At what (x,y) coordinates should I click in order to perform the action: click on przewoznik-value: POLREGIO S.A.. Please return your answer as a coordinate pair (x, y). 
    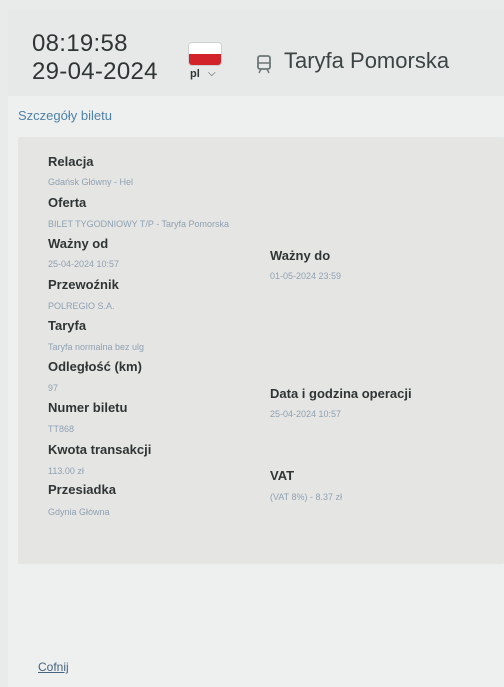
    Looking at the image, I should click on (81, 306).